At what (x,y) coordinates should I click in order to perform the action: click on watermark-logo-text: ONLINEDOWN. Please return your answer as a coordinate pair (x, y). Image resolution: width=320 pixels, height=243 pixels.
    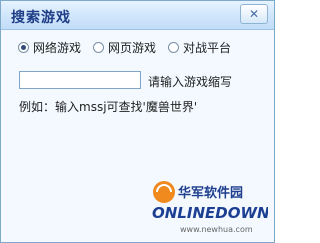
    Looking at the image, I should click on (210, 213).